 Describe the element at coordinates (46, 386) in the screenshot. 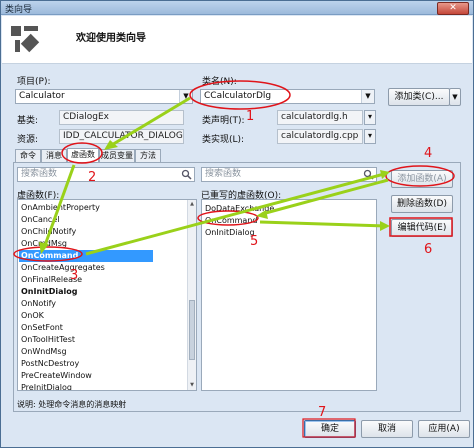

I see `list-item: PreInitDialog` at that location.